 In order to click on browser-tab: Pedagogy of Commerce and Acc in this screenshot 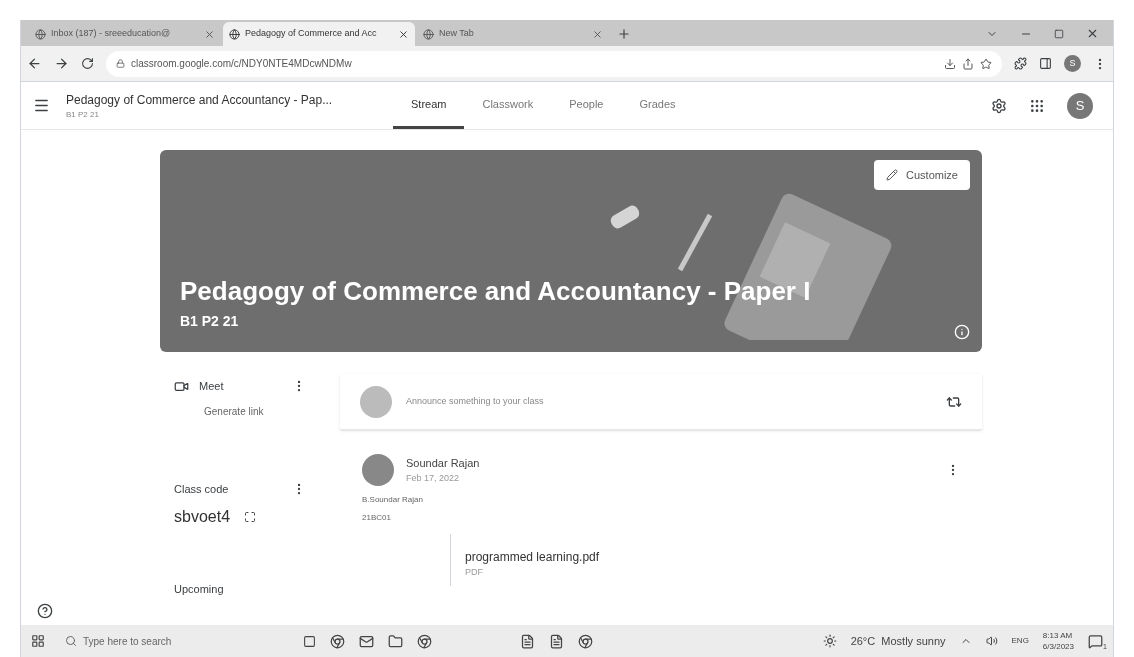, I will do `click(319, 34)`.